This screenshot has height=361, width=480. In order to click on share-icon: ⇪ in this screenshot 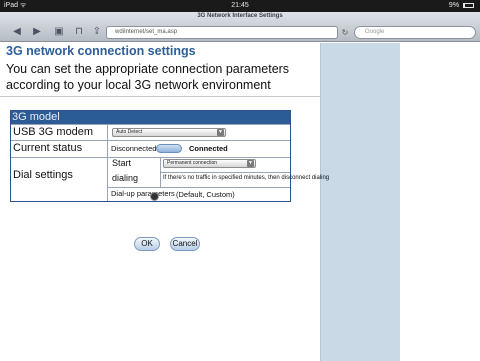, I will do `click(97, 32)`.